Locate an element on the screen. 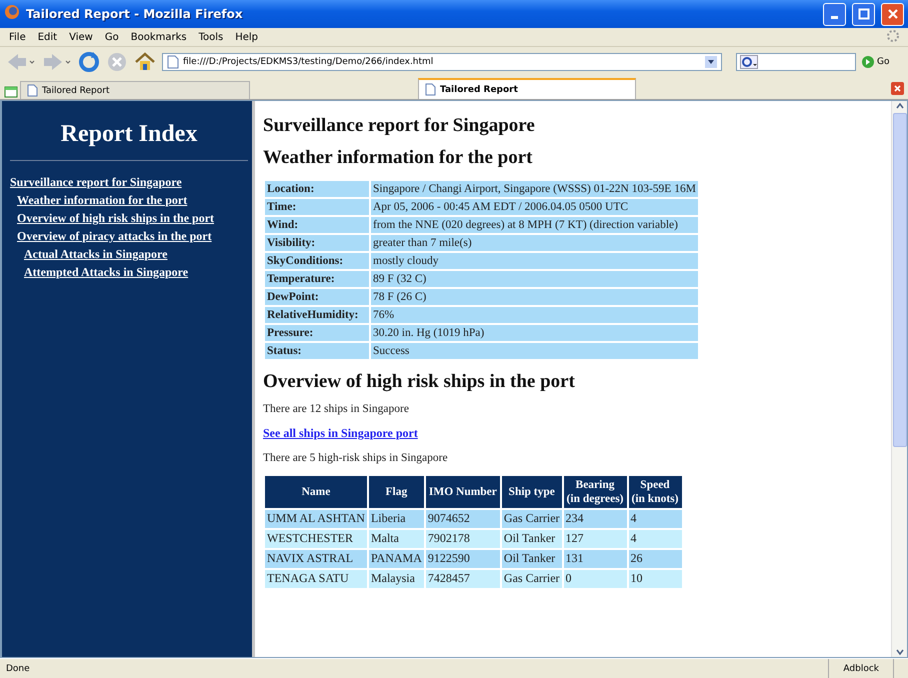 The height and width of the screenshot is (678, 908). index-link: Weather information for the port is located at coordinates (102, 200).